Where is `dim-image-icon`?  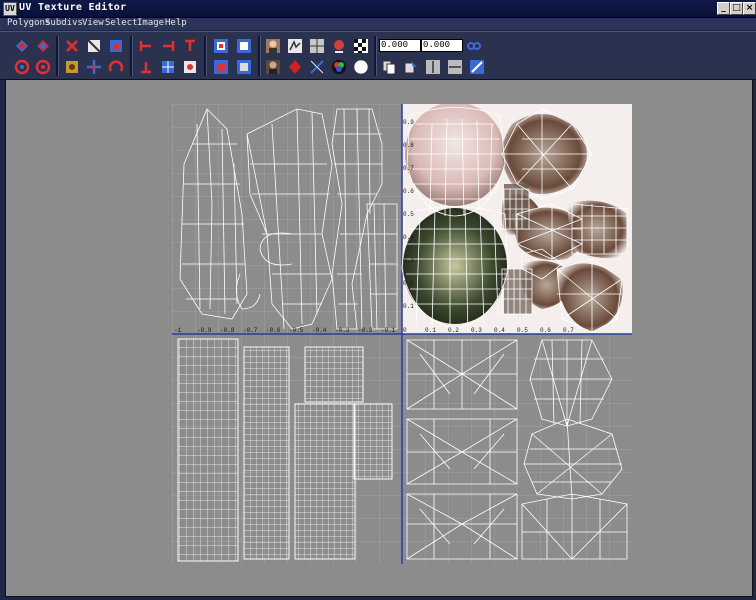 dim-image-icon is located at coordinates (273, 67).